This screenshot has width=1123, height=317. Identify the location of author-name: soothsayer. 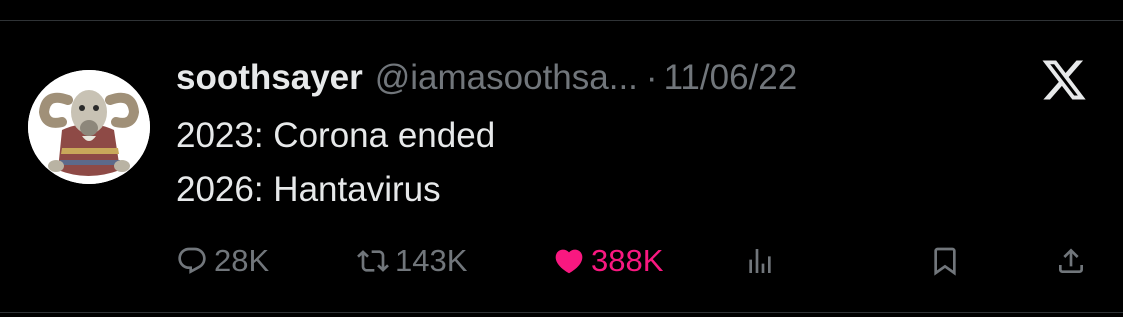
(269, 78).